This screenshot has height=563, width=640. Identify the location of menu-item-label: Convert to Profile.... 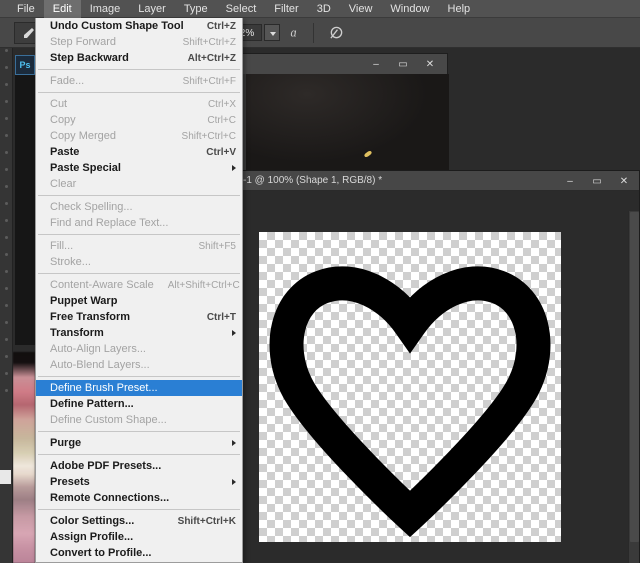
(101, 553).